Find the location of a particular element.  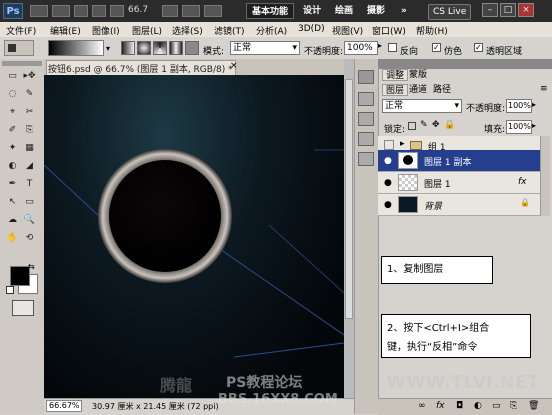

vertical-scrollbar is located at coordinates (349, 228).